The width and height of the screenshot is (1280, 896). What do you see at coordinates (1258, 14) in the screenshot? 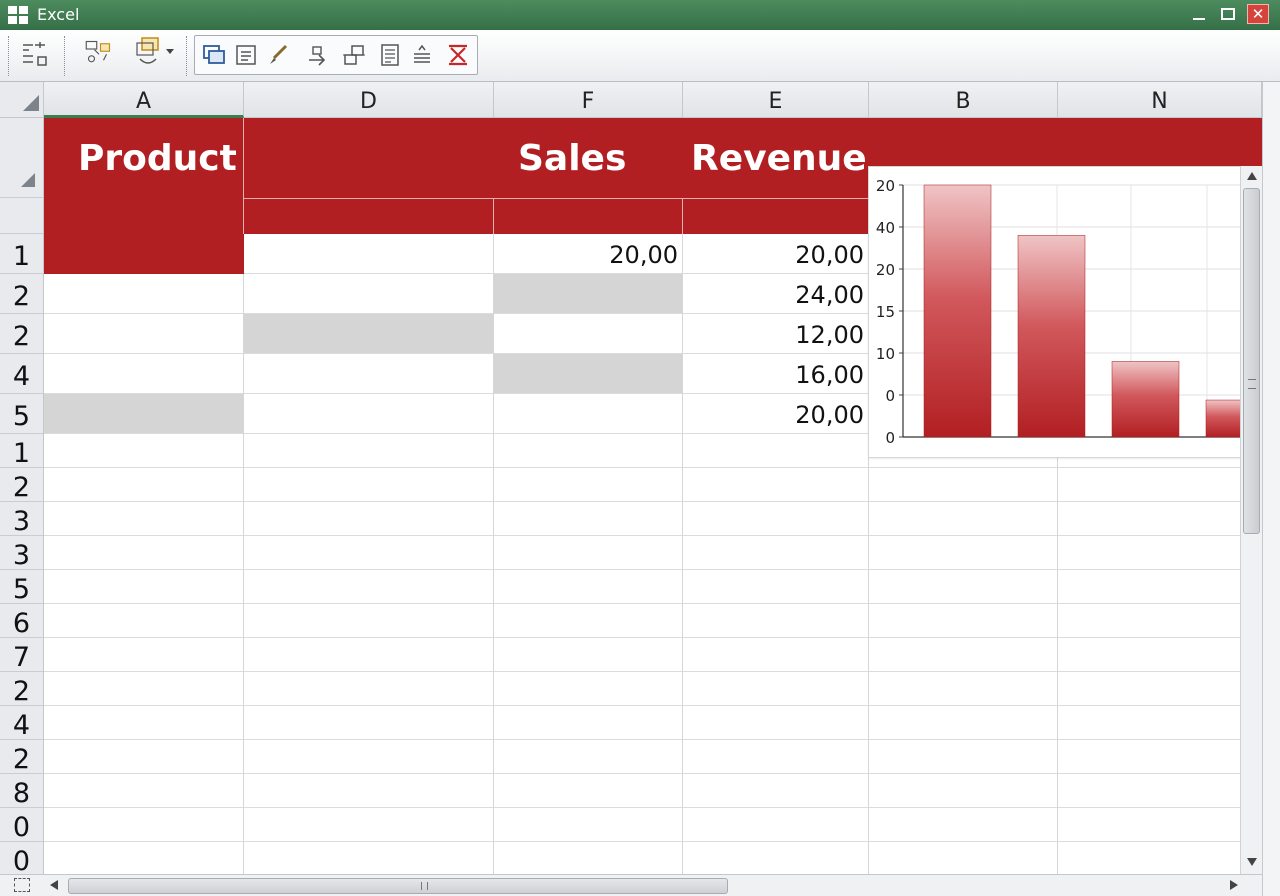
I see `close-button: ✕` at bounding box center [1258, 14].